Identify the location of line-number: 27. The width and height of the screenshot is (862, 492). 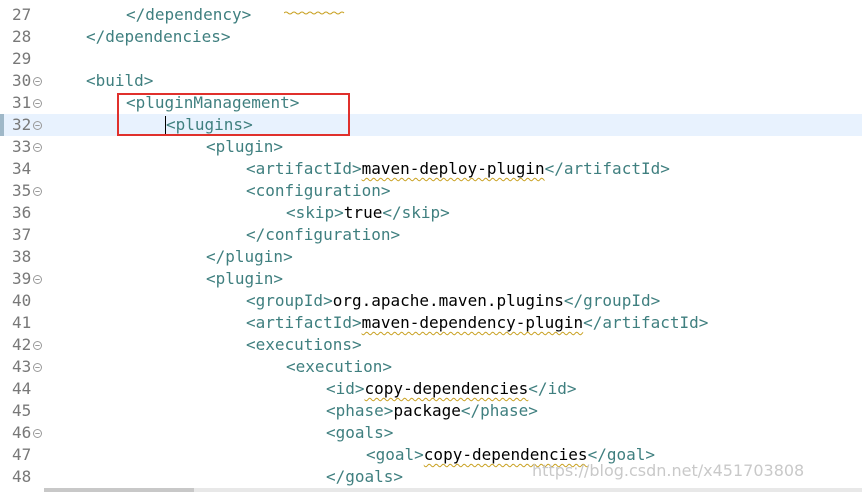
(22, 14).